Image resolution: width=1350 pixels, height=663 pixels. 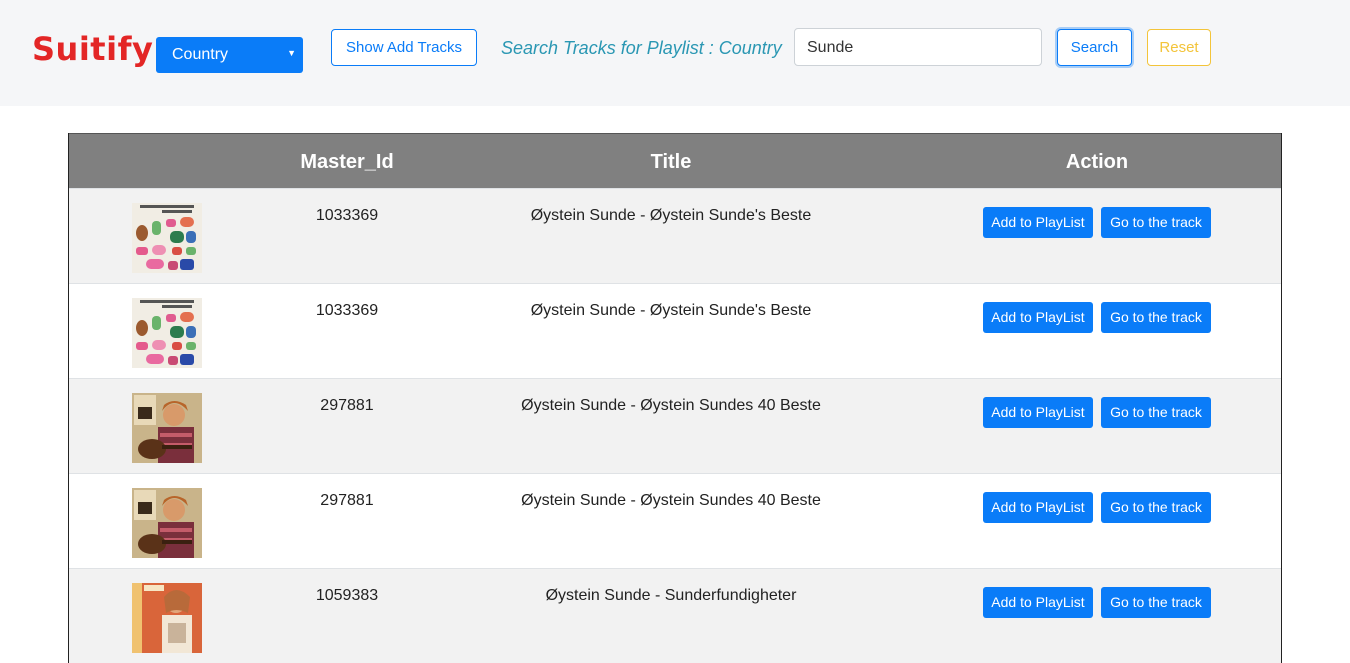 I want to click on search-label: Search Tracks for Playlist : Country, so click(x=641, y=48).